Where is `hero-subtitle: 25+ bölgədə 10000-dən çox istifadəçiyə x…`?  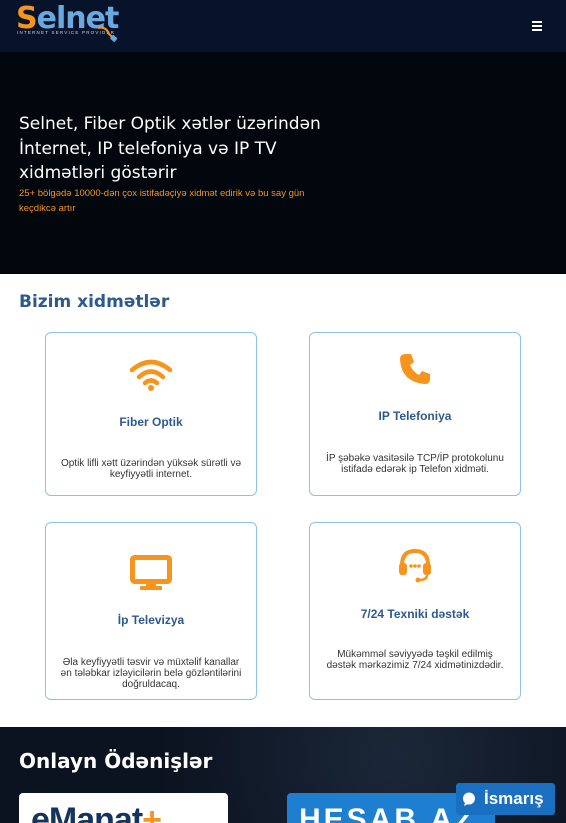
hero-subtitle: 25+ bölgədə 10000-dən çox istifadəçiyə x… is located at coordinates (162, 201).